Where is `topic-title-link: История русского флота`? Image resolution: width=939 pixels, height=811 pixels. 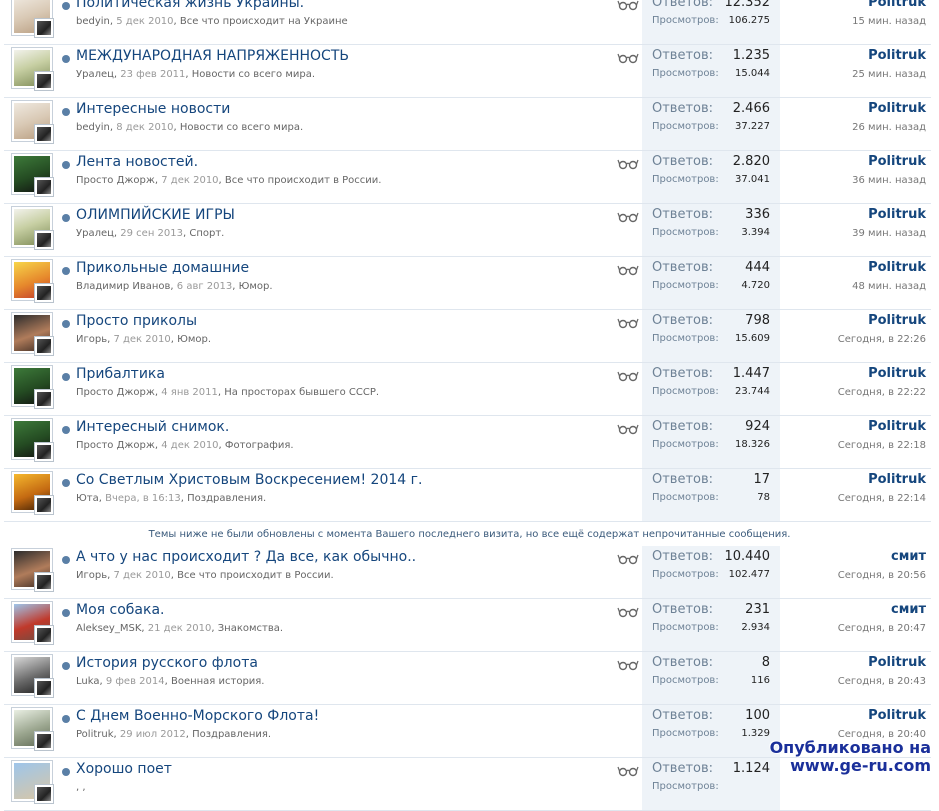 topic-title-link: История русского флота is located at coordinates (167, 663).